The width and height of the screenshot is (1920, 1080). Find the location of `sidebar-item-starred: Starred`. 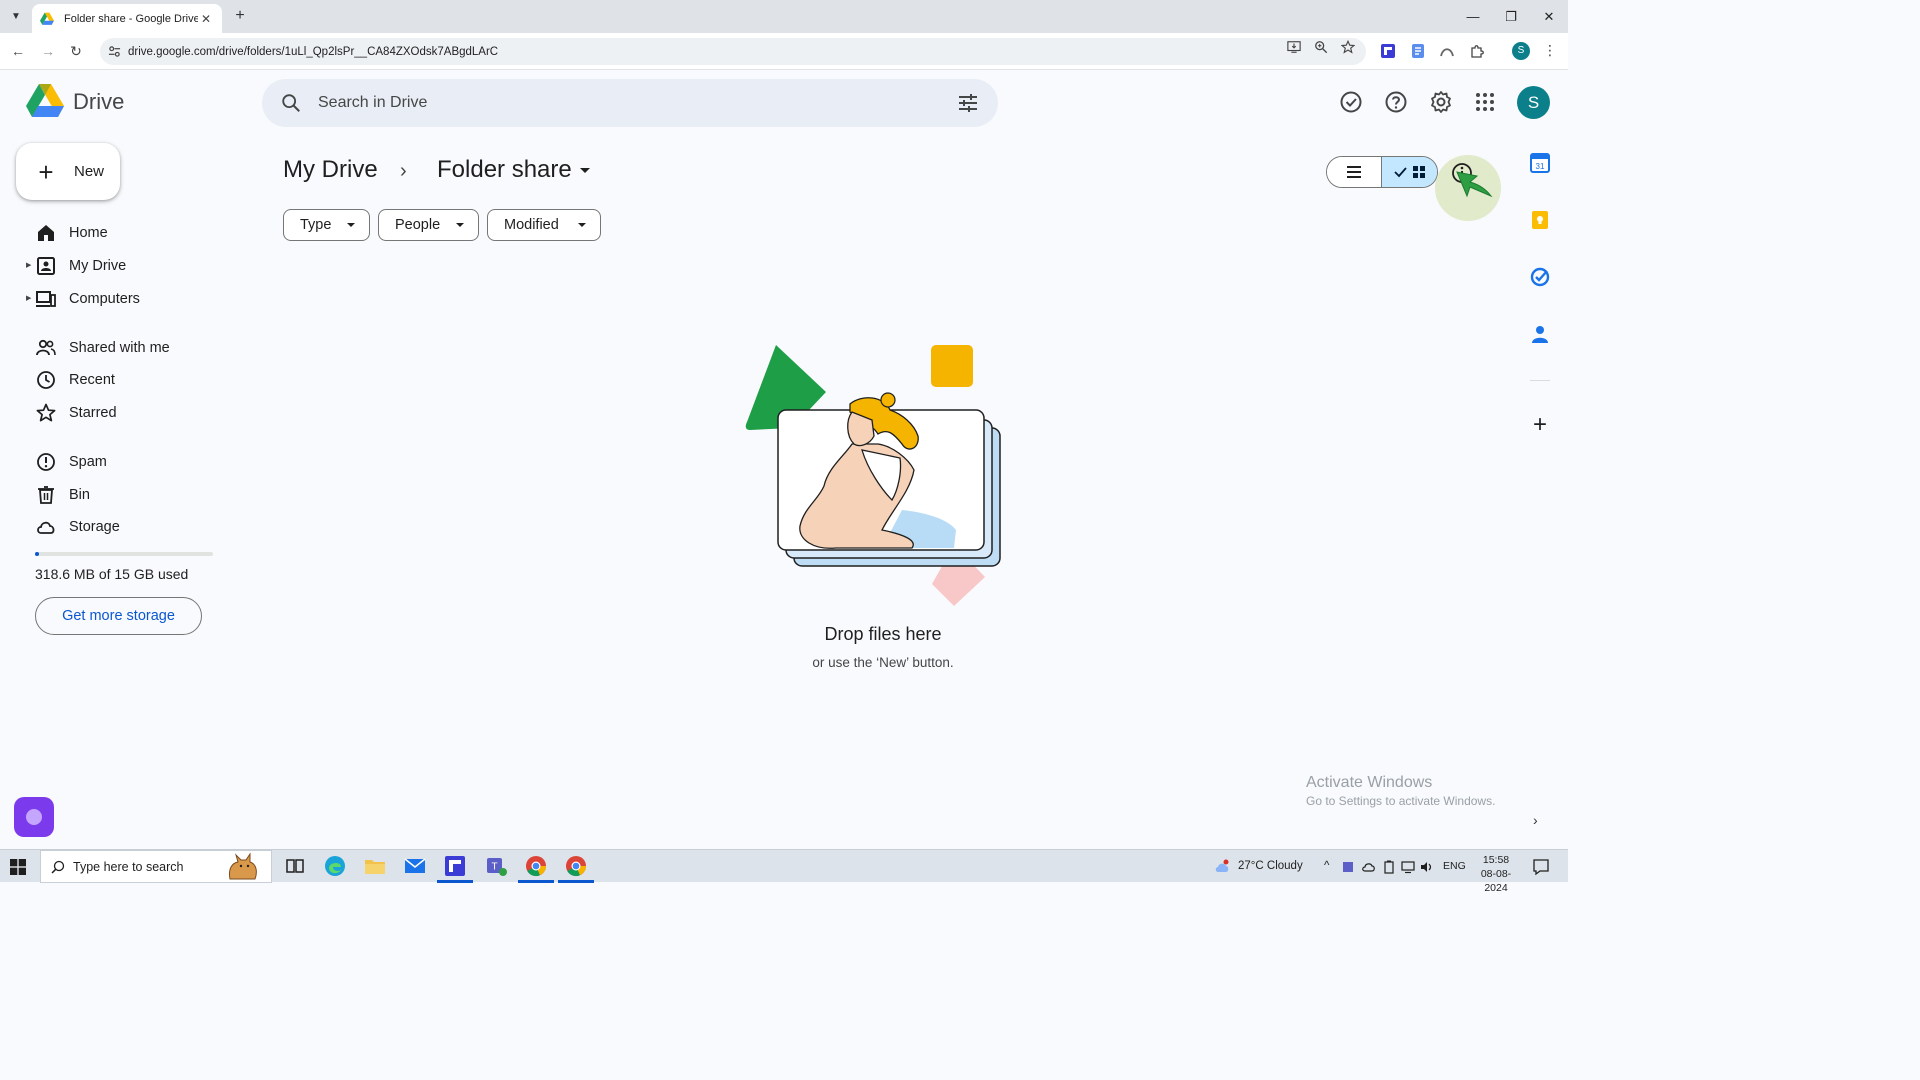

sidebar-item-starred: Starred is located at coordinates (141, 413).